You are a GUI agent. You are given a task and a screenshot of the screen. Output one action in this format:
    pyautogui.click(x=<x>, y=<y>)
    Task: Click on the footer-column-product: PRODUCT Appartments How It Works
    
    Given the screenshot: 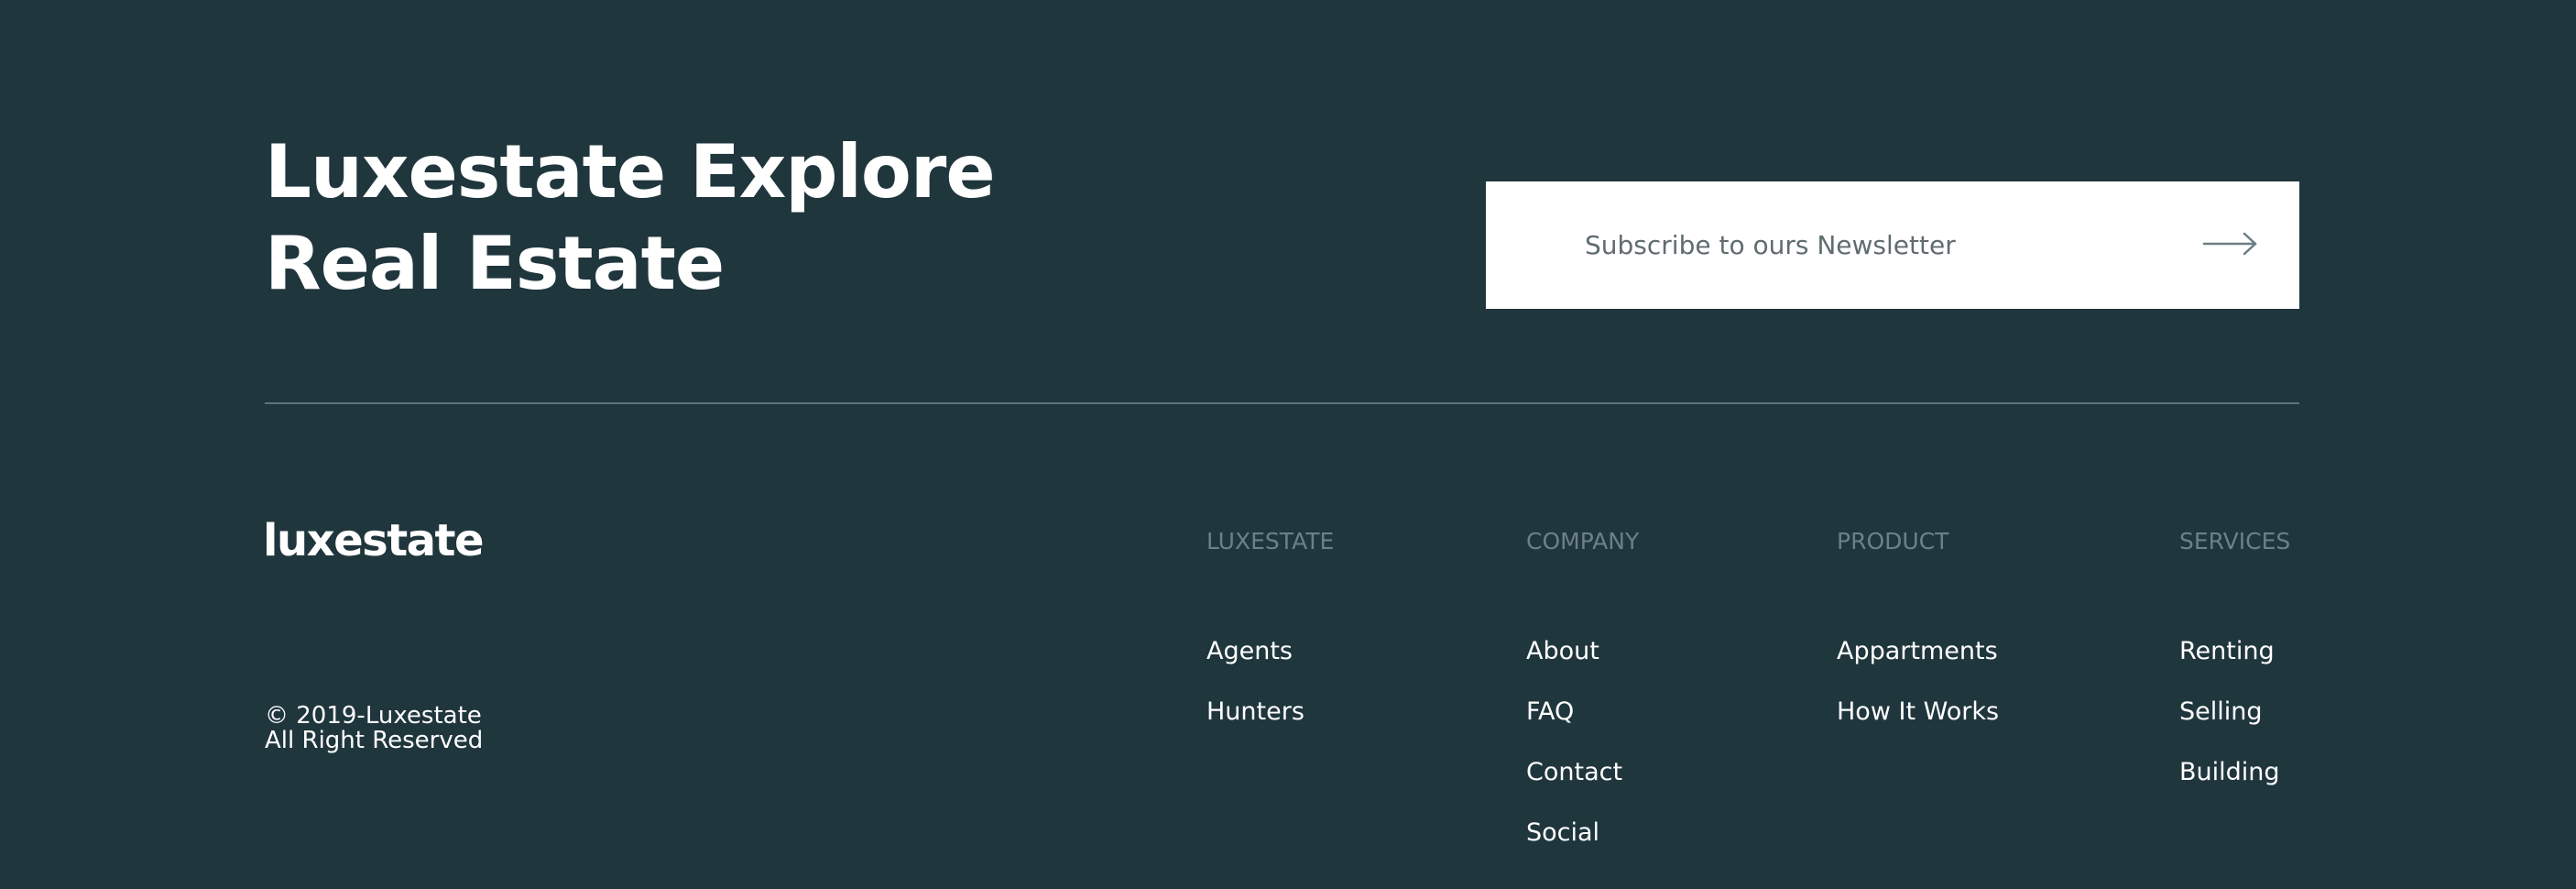 What is the action you would take?
    pyautogui.click(x=1918, y=640)
    